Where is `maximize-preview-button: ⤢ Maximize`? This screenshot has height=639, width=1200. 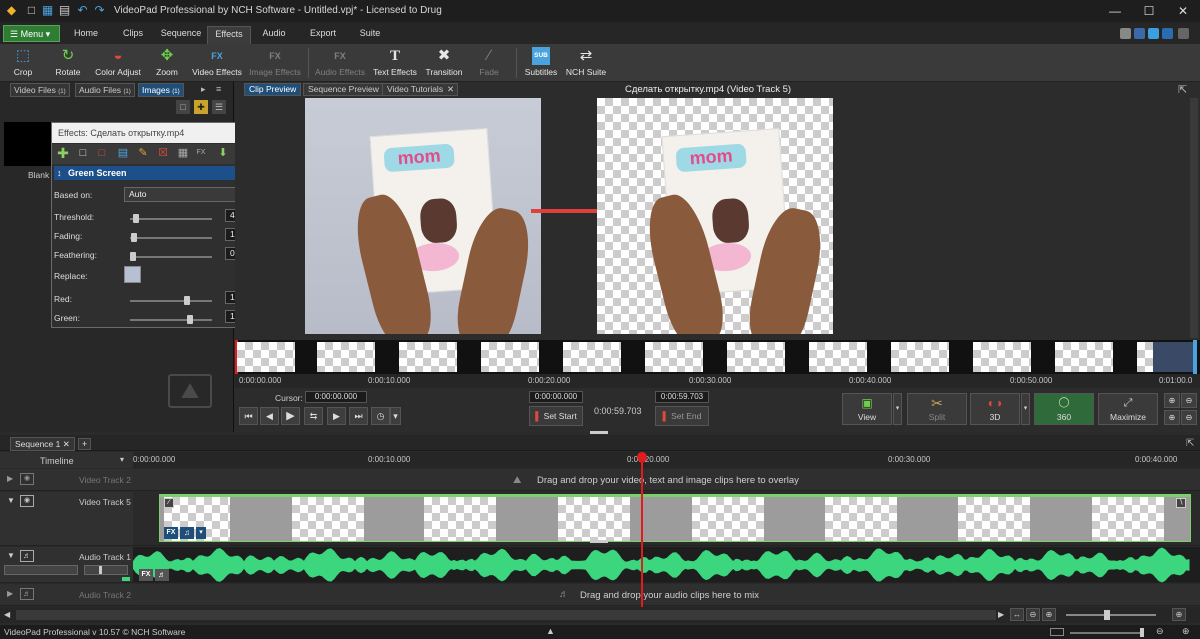
maximize-preview-button: ⤢ Maximize is located at coordinates (1128, 409).